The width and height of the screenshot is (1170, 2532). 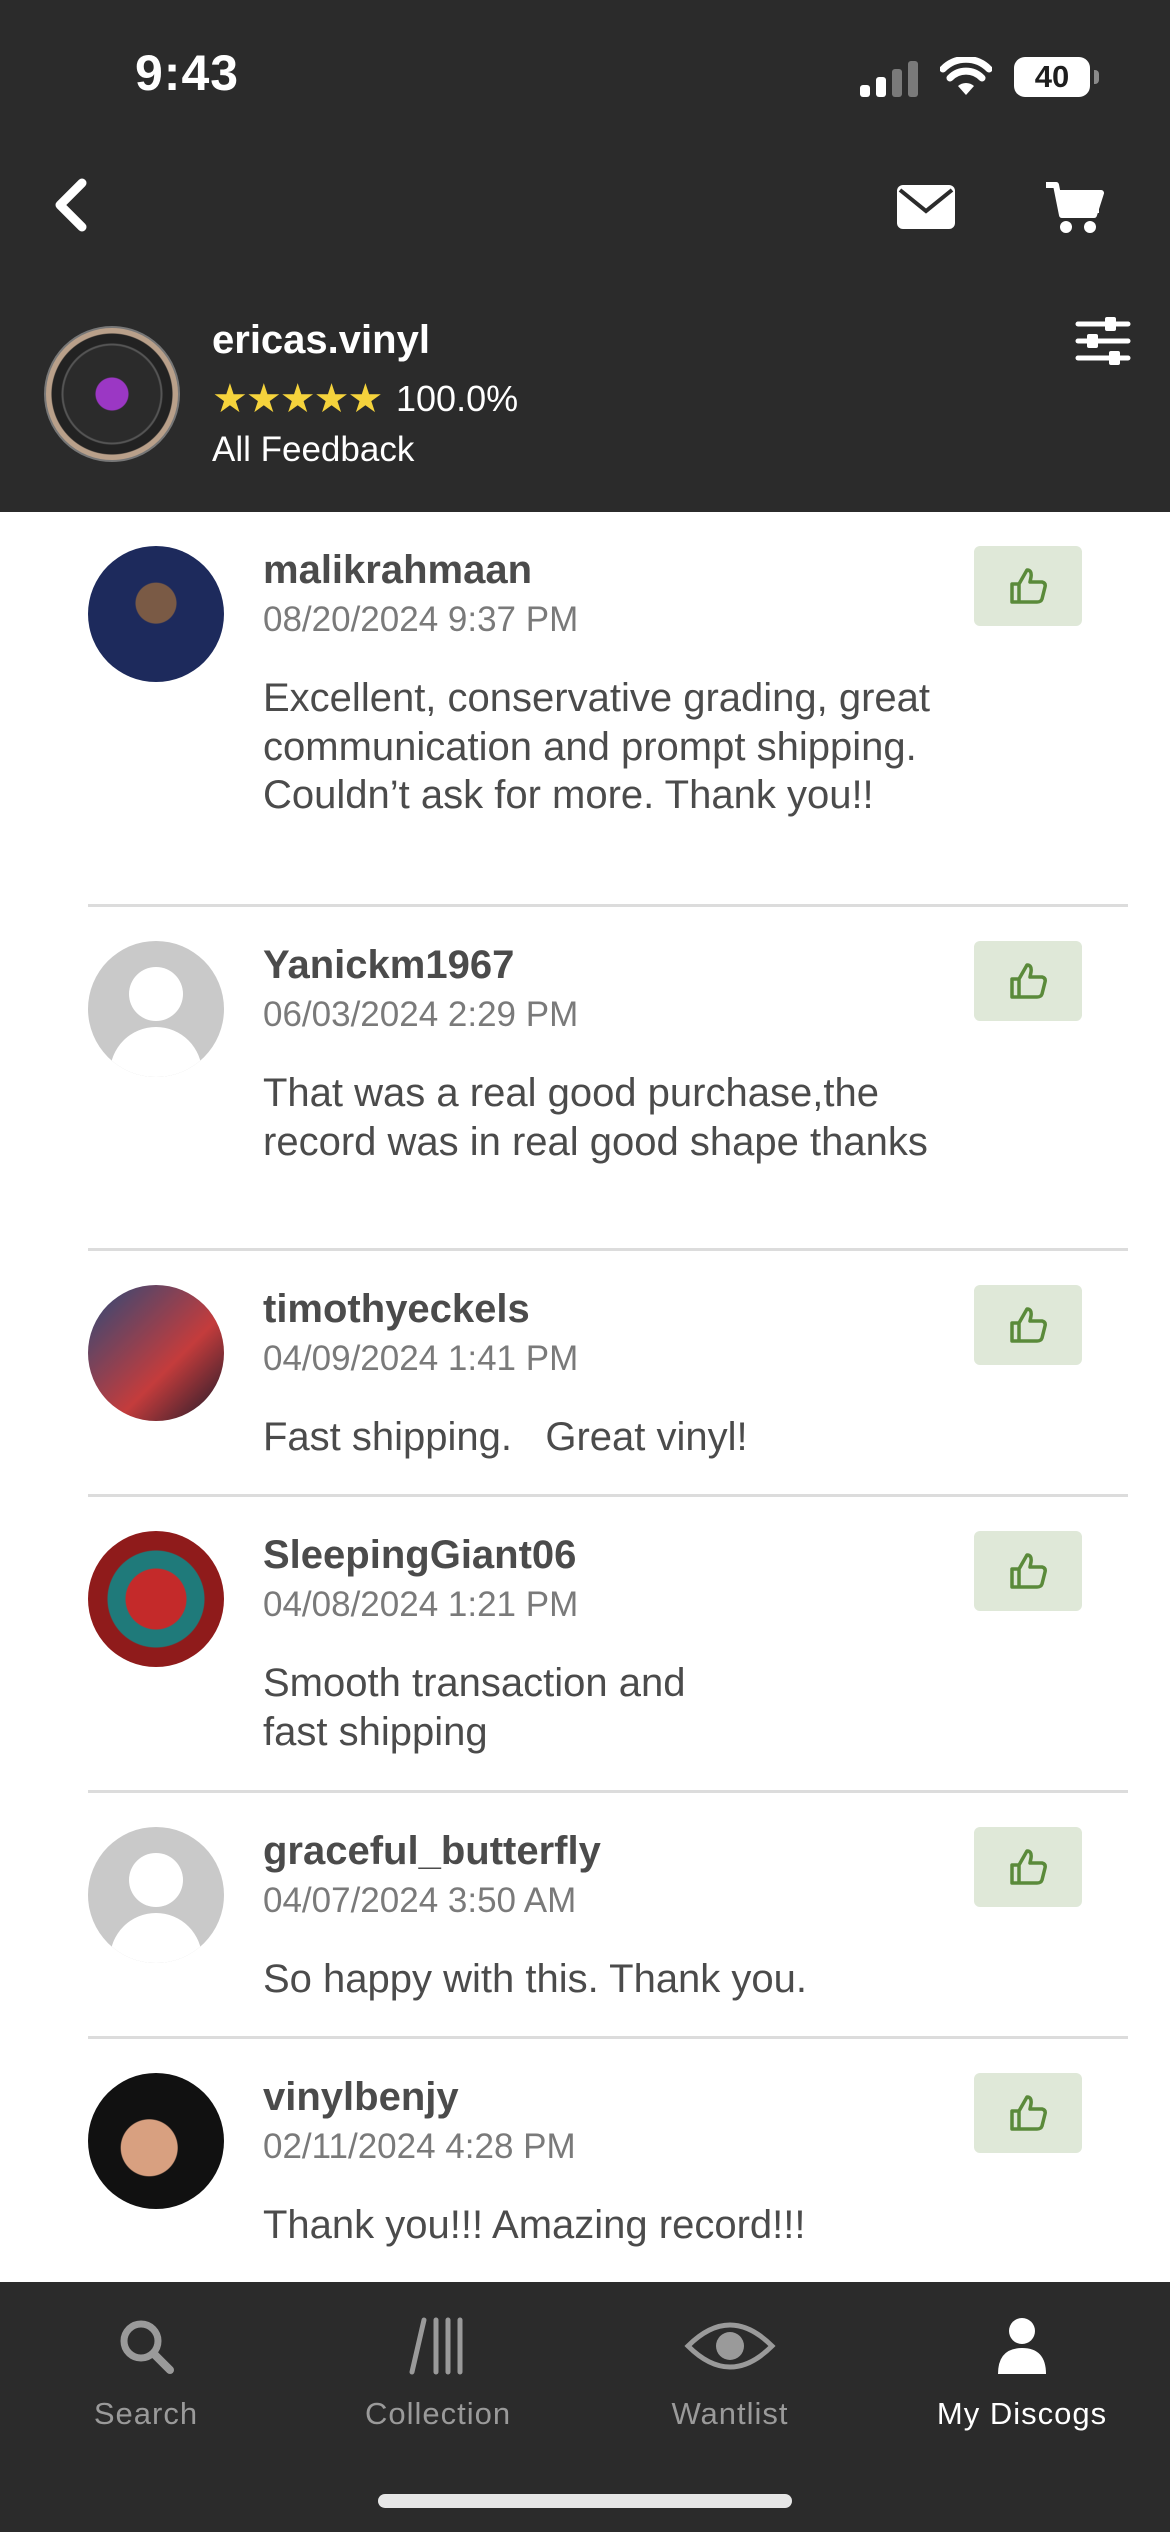 What do you see at coordinates (438, 2376) in the screenshot?
I see `tab-collection: Collection` at bounding box center [438, 2376].